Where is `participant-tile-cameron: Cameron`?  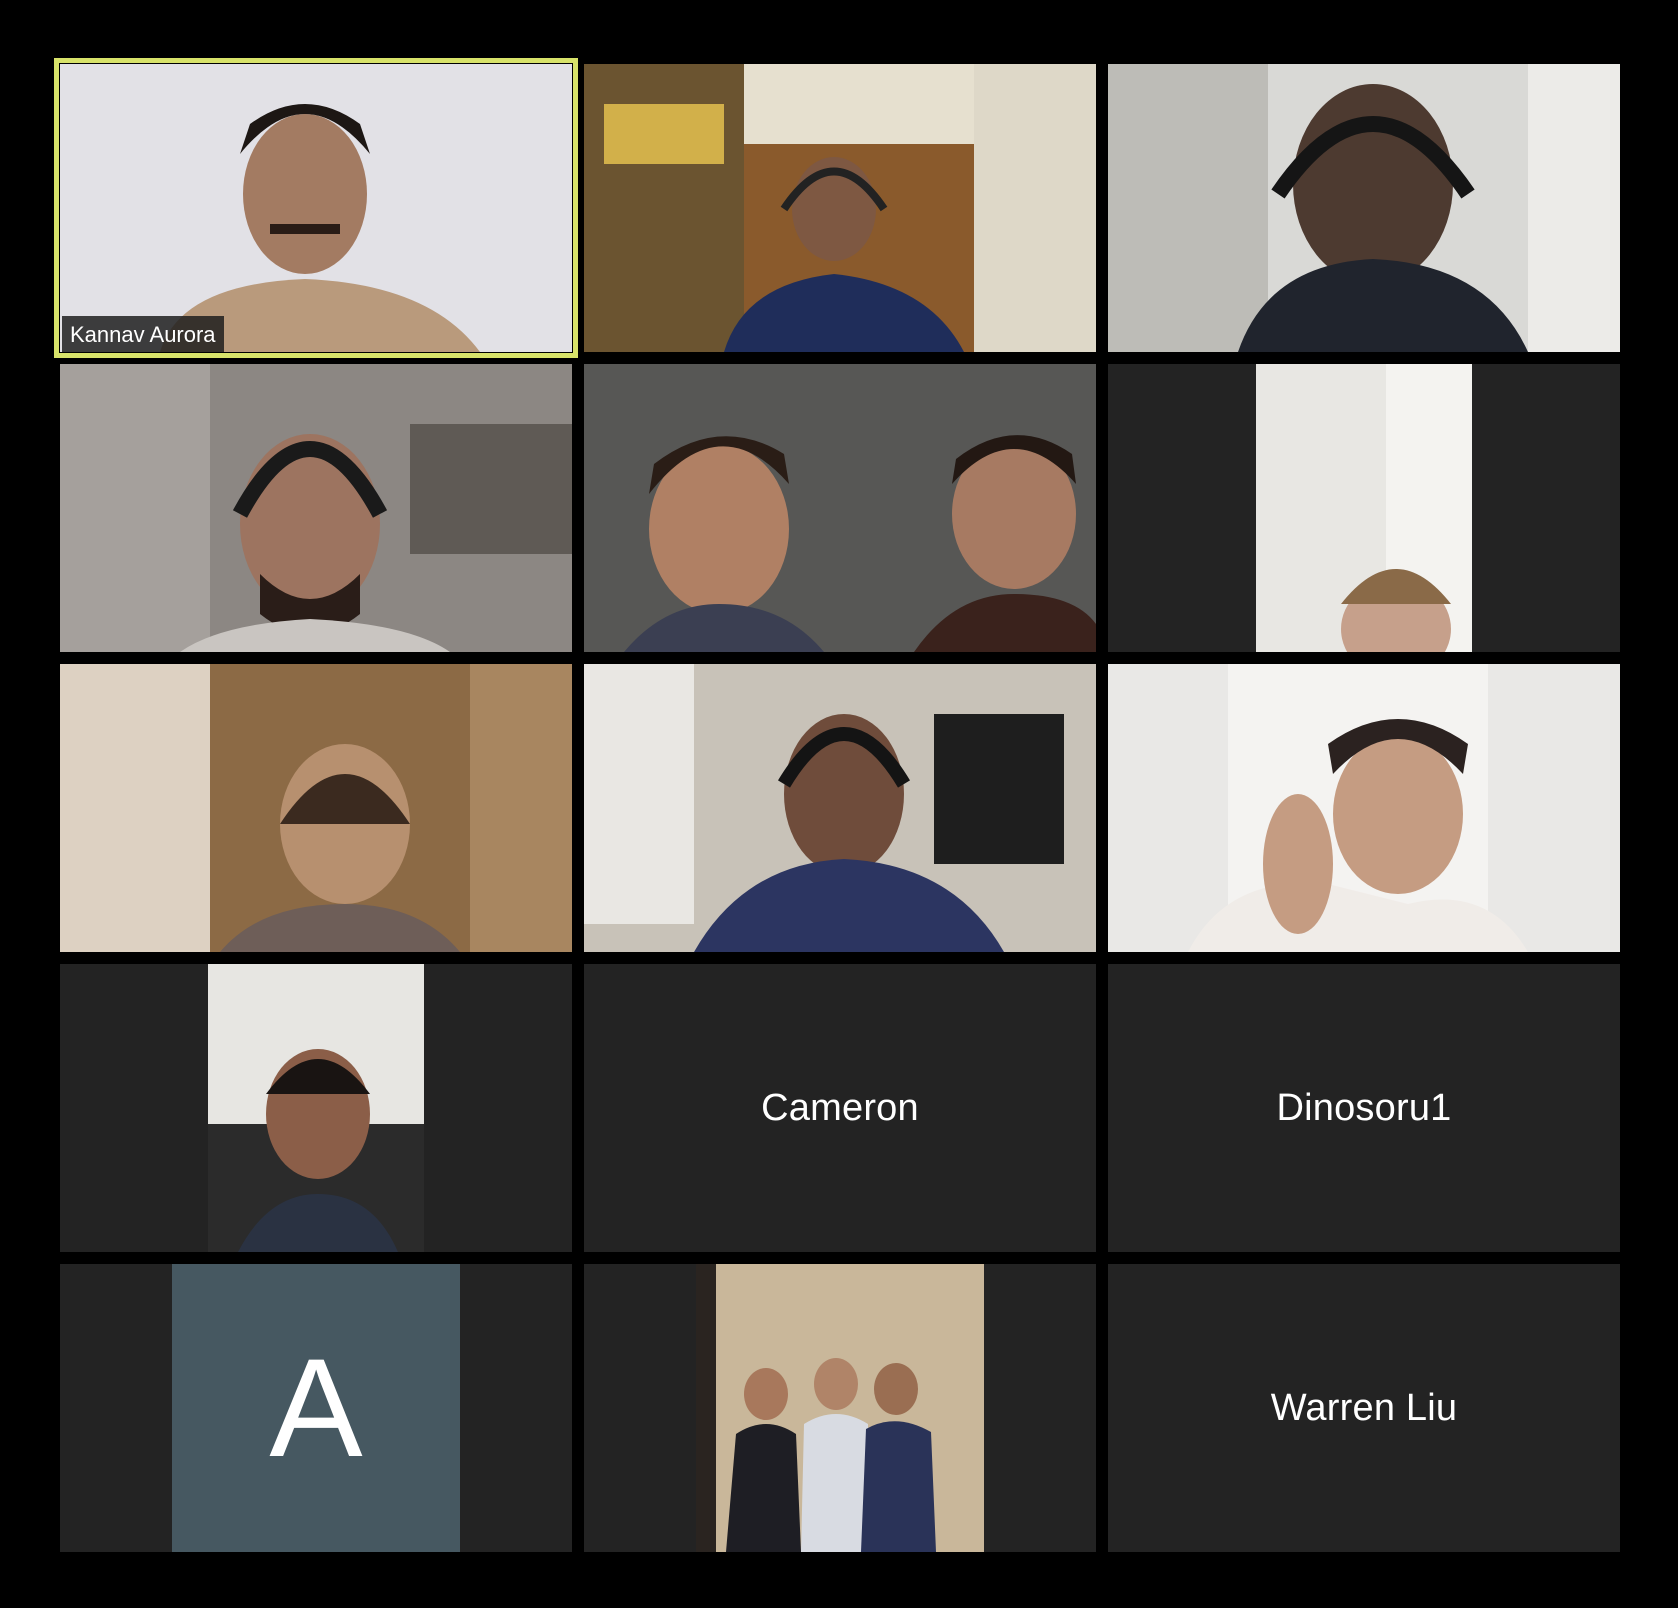
participant-tile-cameron: Cameron is located at coordinates (840, 1108).